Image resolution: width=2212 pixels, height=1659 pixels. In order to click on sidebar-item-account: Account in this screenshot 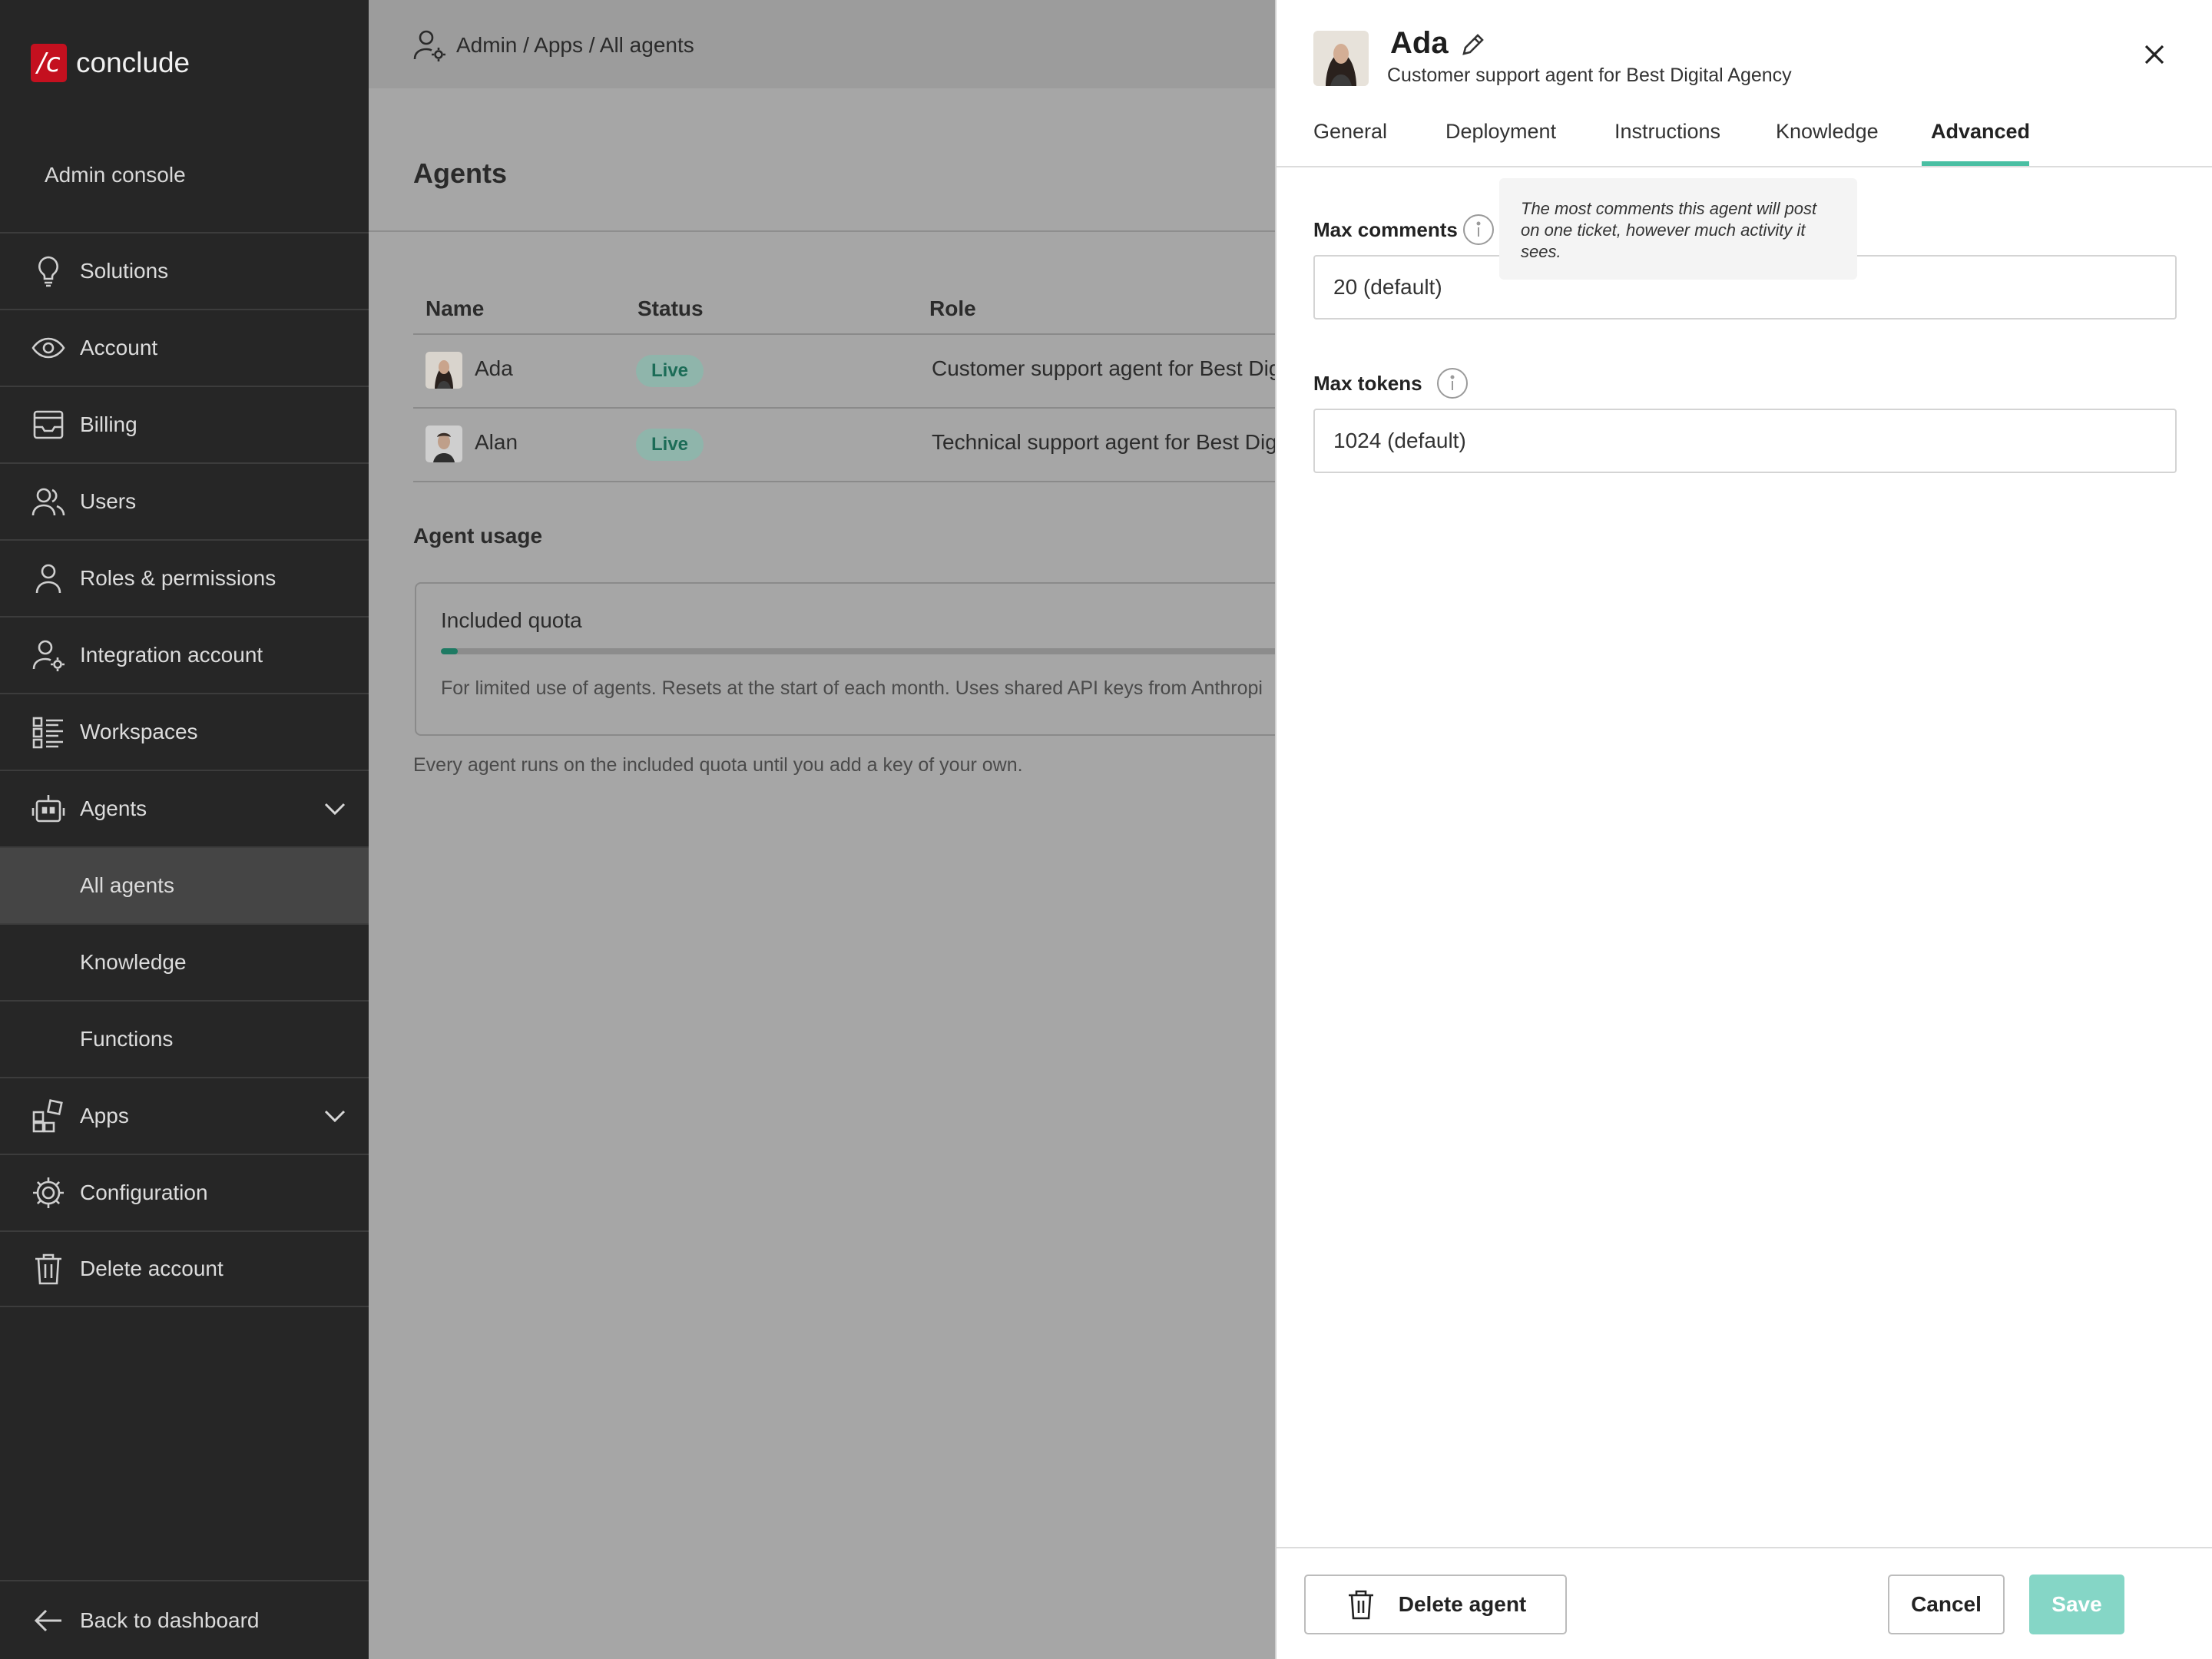, I will do `click(184, 347)`.